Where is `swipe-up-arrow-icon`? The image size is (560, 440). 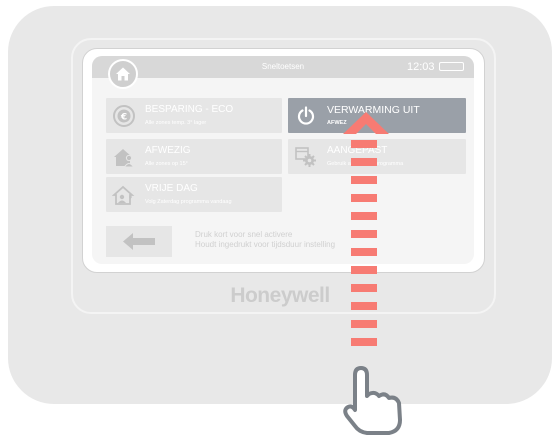 swipe-up-arrow-icon is located at coordinates (366, 123).